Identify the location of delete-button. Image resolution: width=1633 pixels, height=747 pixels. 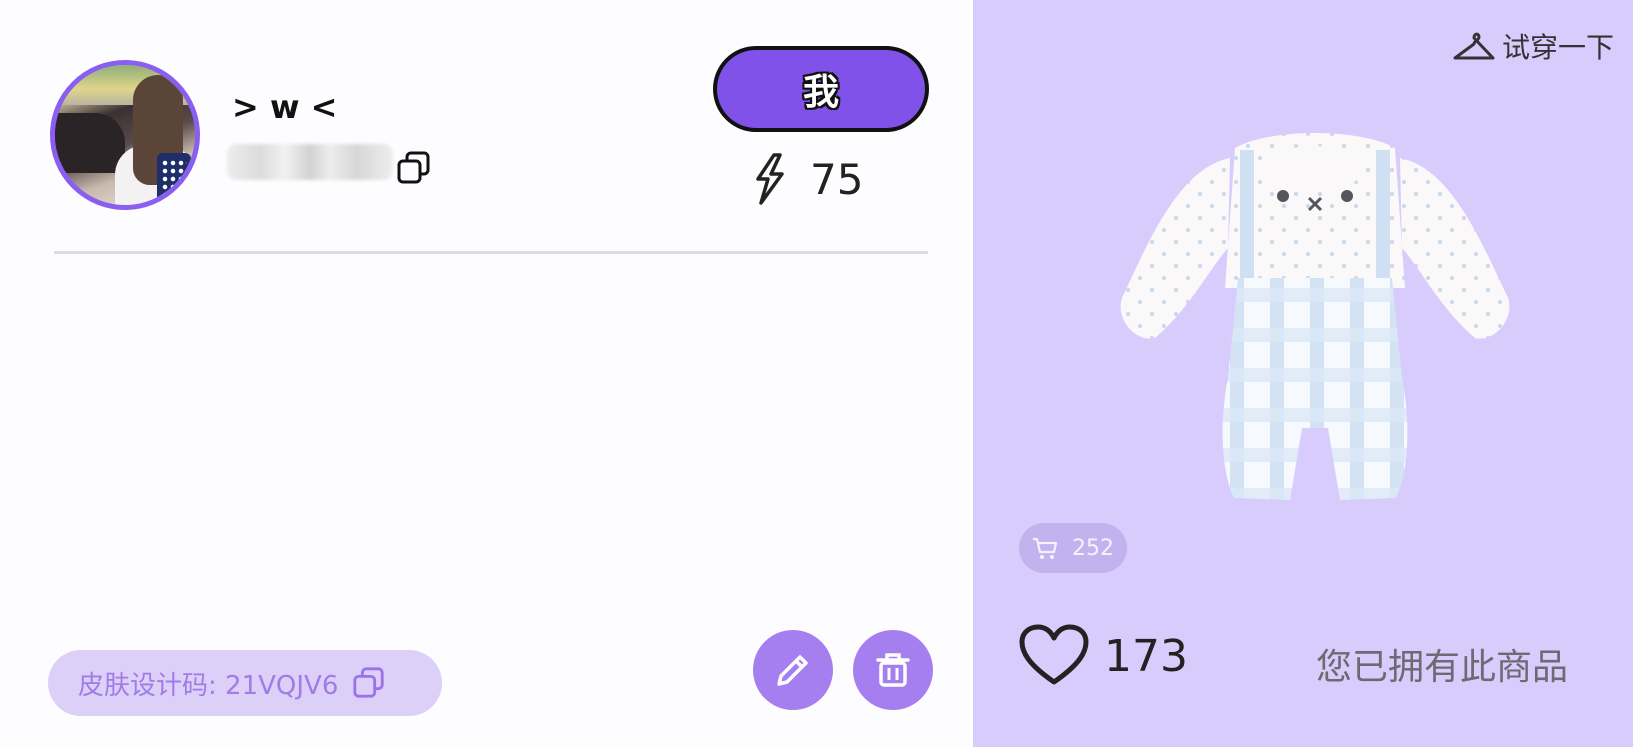
(893, 670).